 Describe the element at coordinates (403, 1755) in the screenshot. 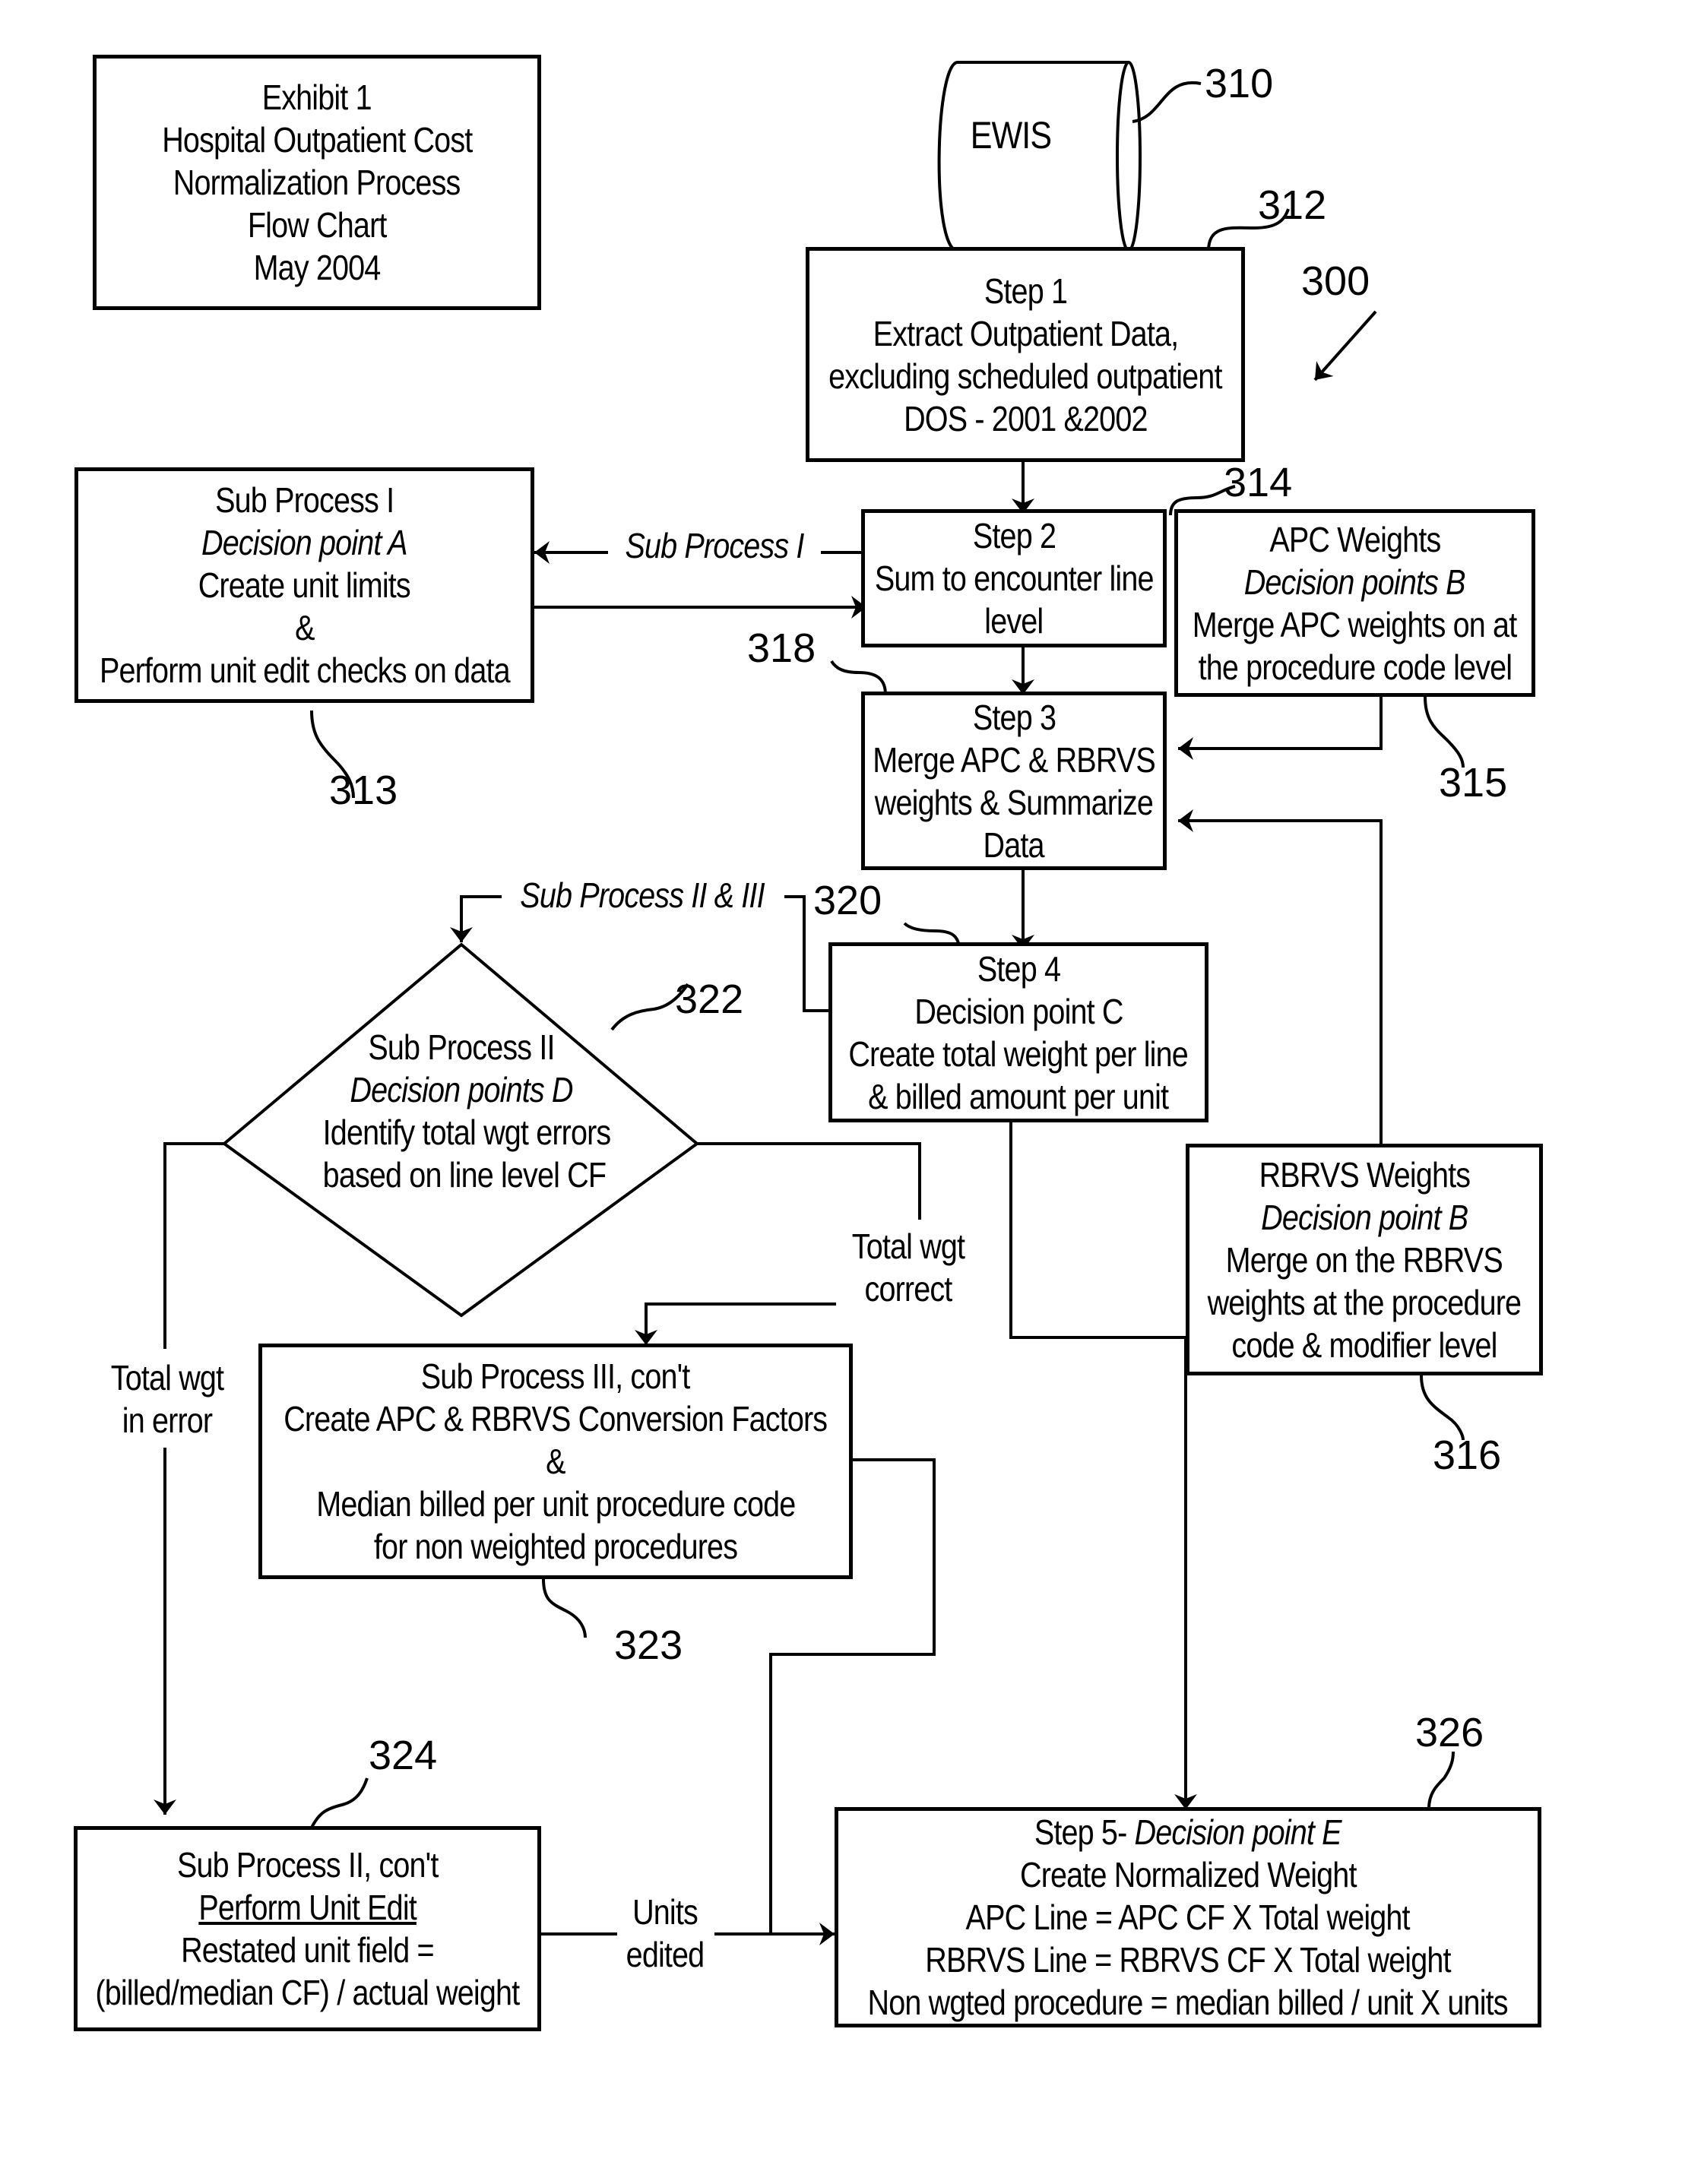

I see `ref-324: 324` at that location.